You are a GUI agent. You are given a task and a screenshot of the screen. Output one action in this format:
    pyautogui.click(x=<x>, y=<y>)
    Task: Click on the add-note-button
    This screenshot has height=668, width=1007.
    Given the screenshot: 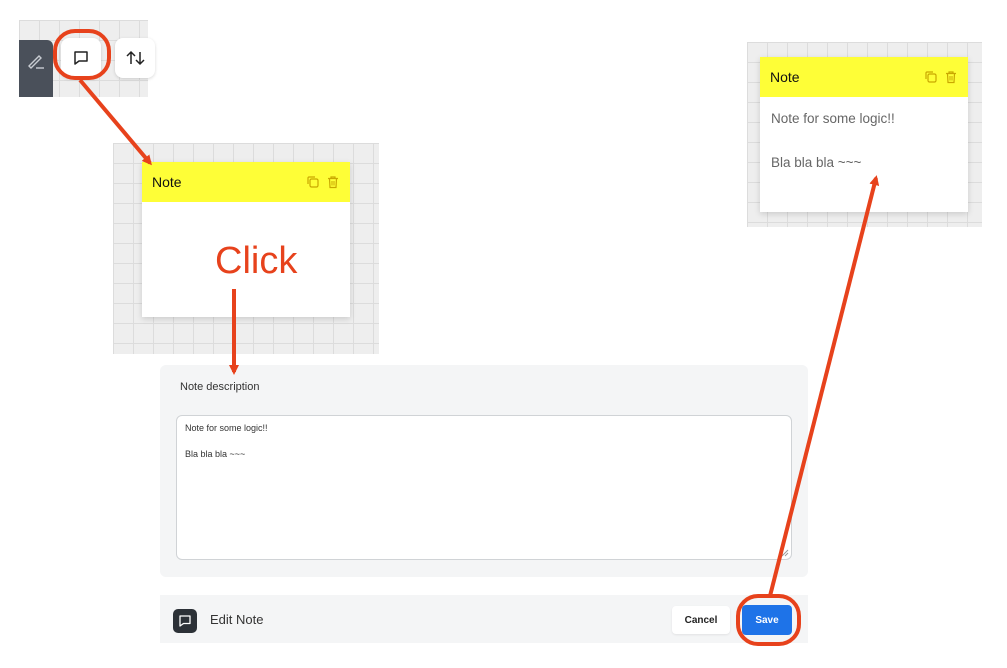 What is the action you would take?
    pyautogui.click(x=81, y=58)
    